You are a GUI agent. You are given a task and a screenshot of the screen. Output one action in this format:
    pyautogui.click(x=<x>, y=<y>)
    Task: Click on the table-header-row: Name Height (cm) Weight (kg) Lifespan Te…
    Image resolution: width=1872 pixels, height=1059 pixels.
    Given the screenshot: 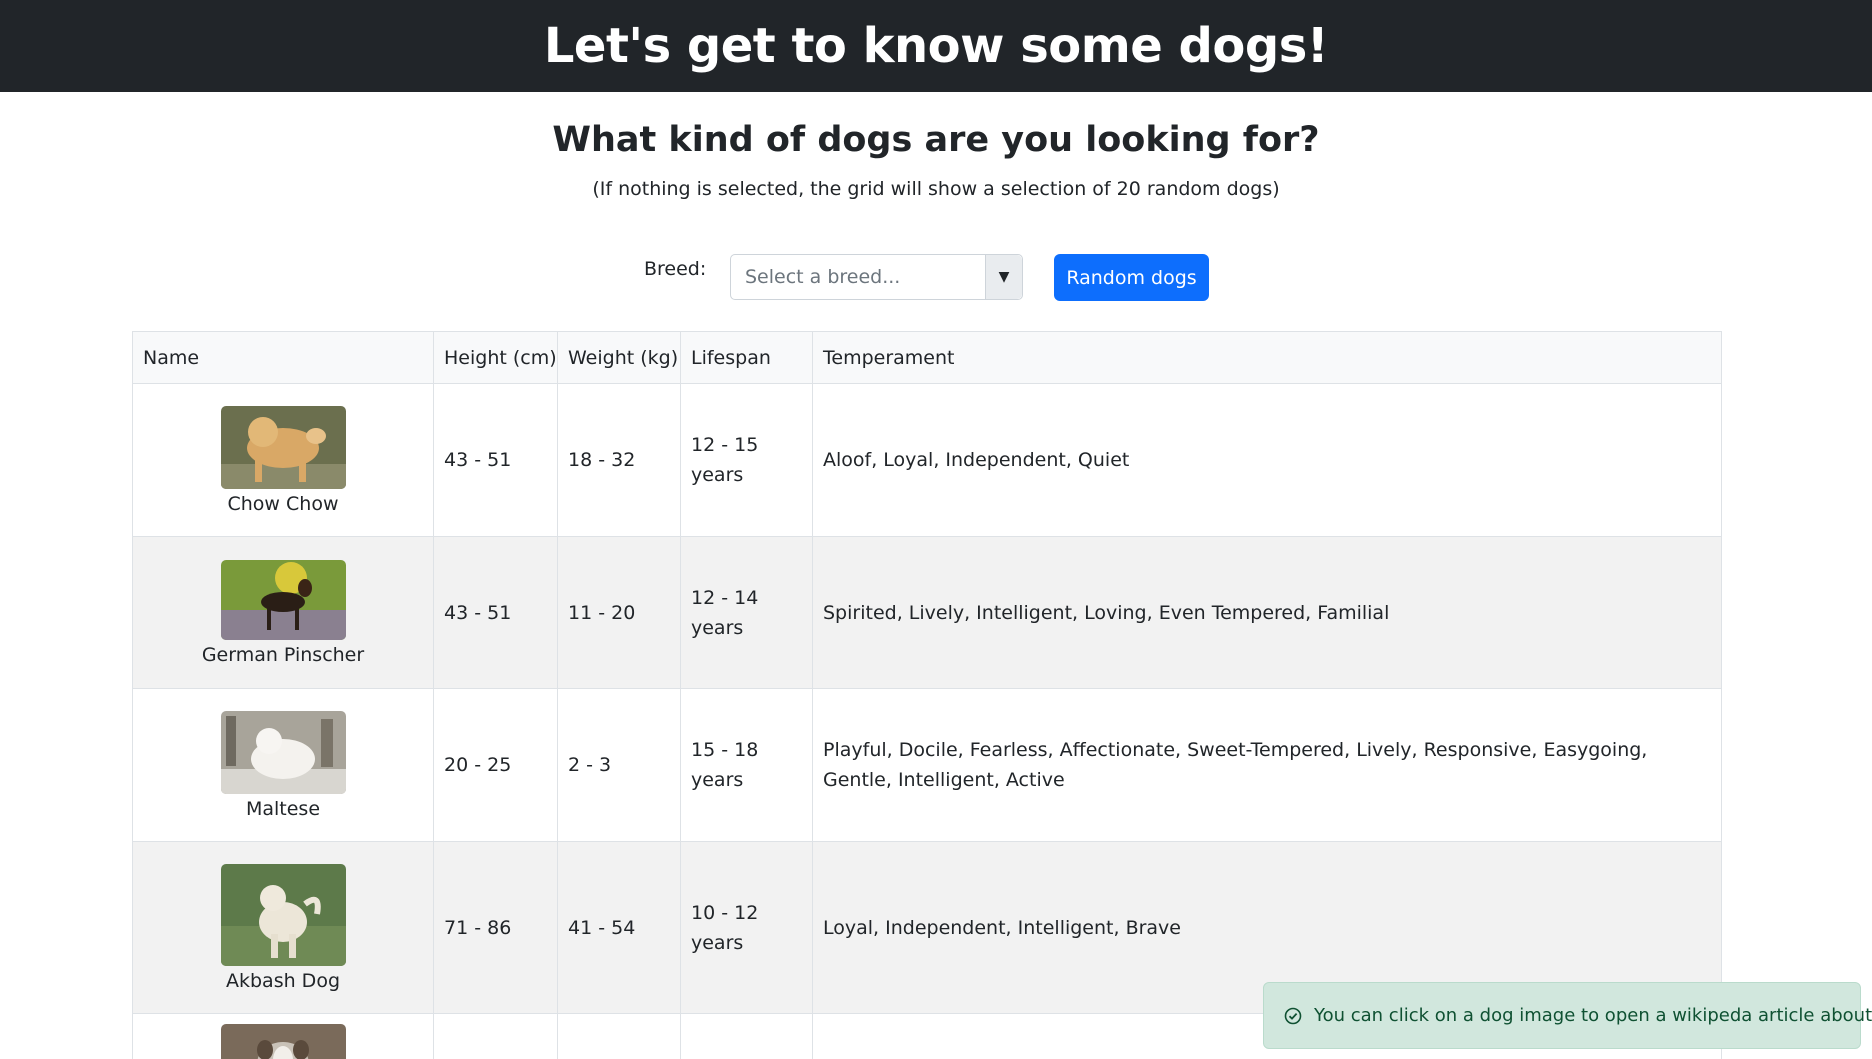 What is the action you would take?
    pyautogui.click(x=927, y=358)
    